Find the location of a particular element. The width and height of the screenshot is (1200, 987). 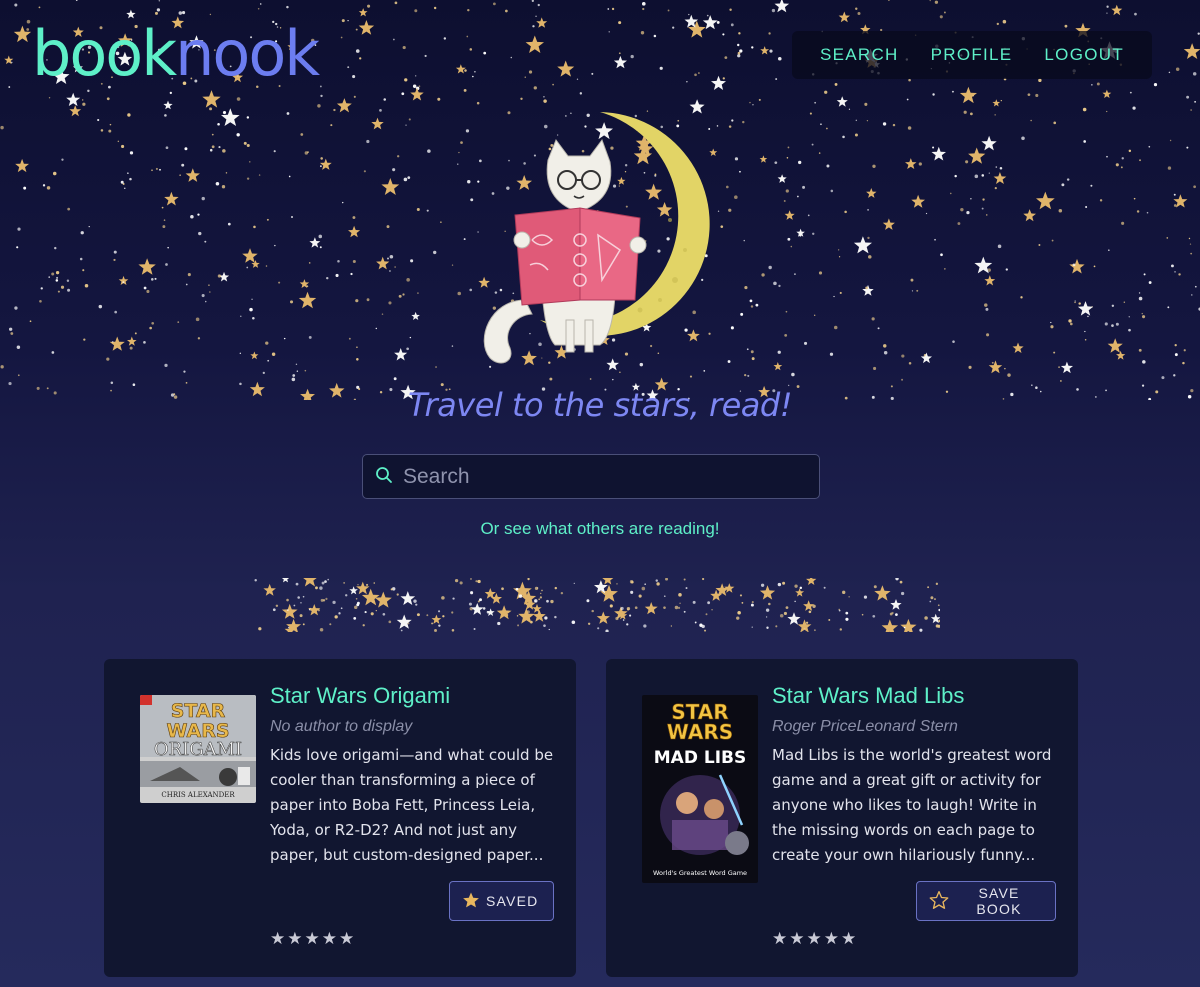

booknook-logo: booknook is located at coordinates (176, 54).